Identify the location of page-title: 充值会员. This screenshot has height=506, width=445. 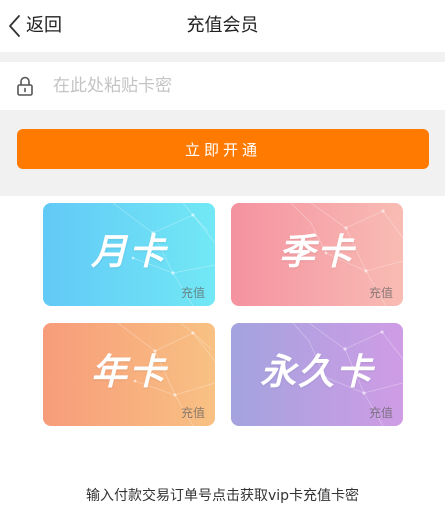
(222, 25).